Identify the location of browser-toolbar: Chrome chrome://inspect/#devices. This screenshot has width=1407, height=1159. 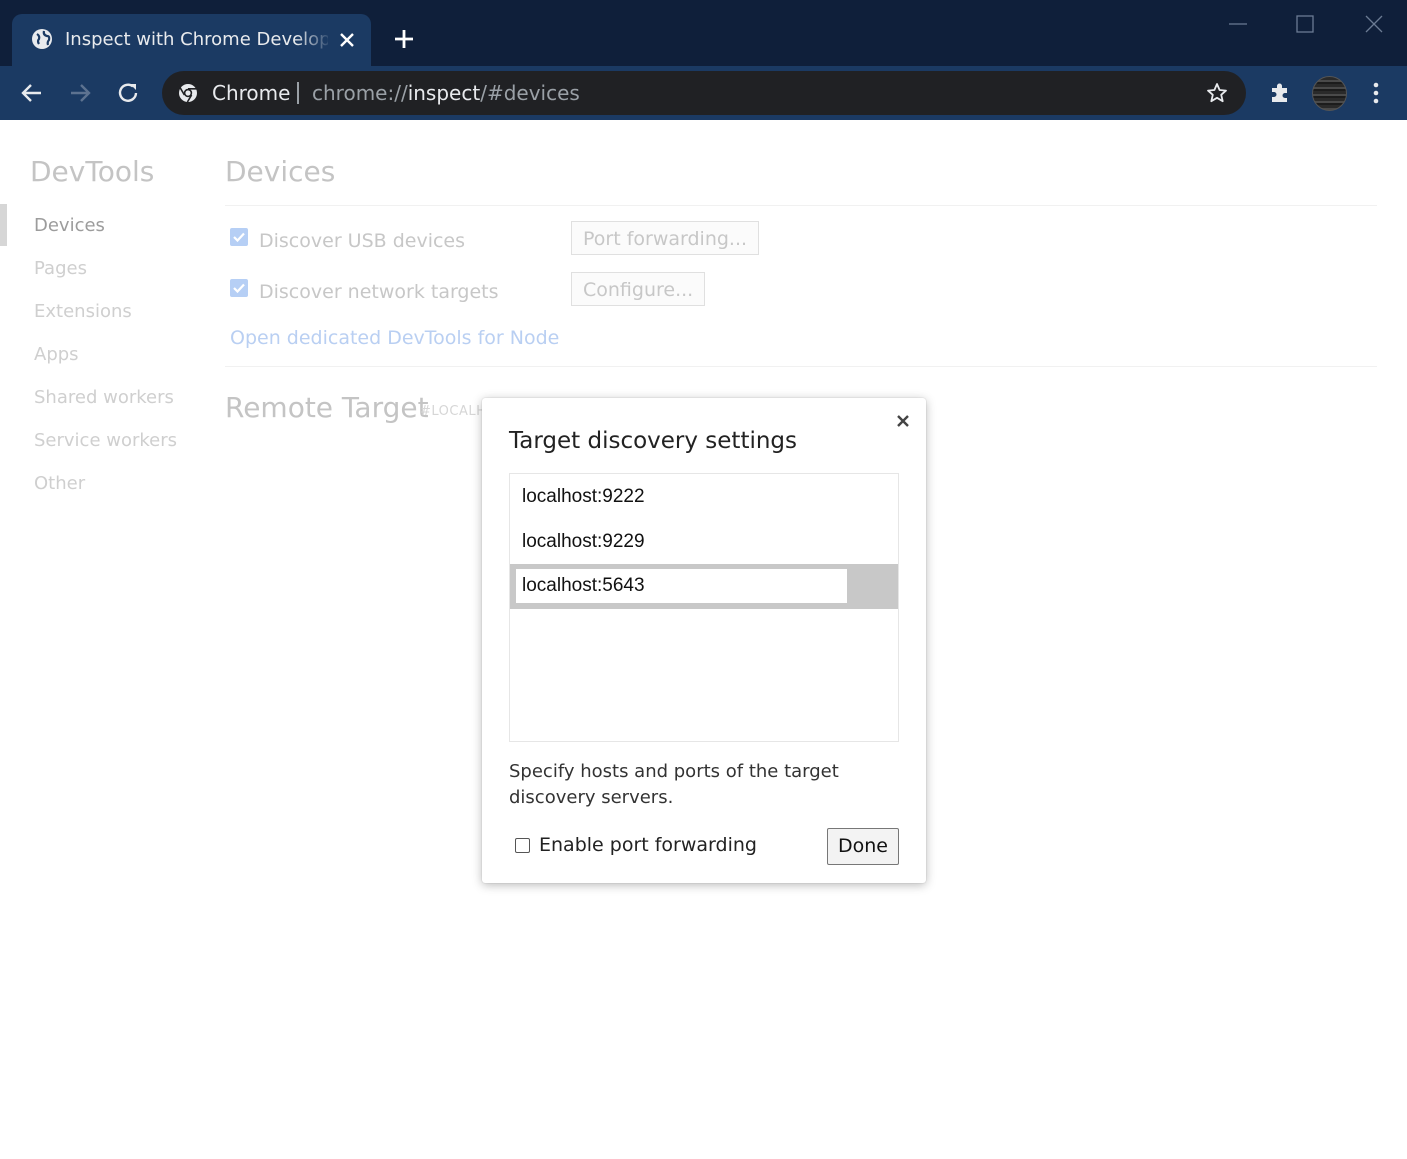
(703, 93).